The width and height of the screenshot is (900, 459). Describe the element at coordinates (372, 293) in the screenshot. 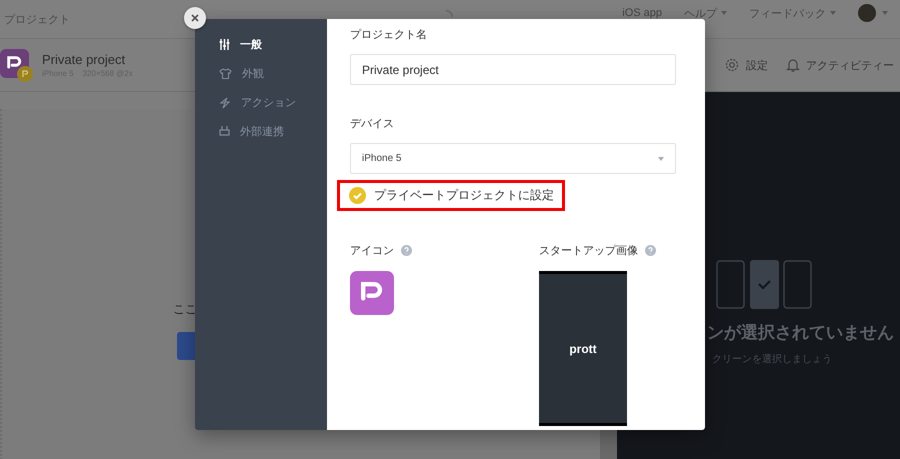

I see `app-icon` at that location.